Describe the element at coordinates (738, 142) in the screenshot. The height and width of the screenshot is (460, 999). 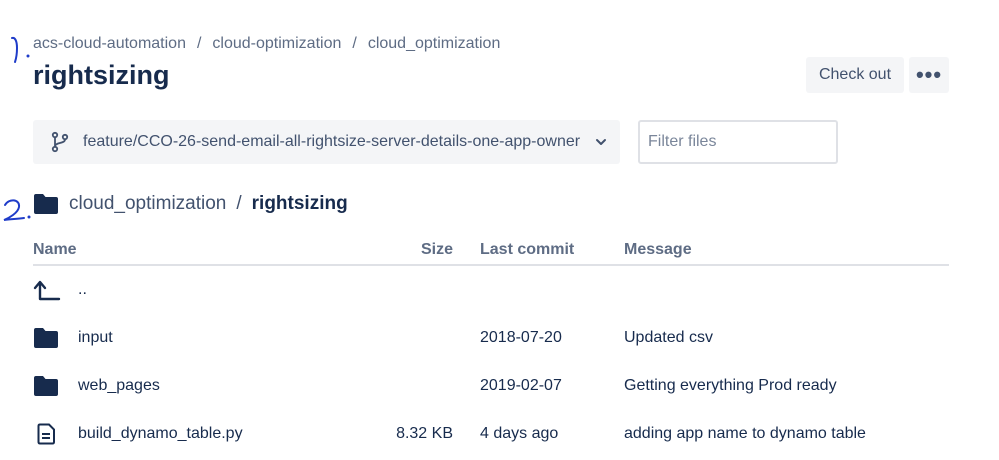
I see `filter-files-input` at that location.